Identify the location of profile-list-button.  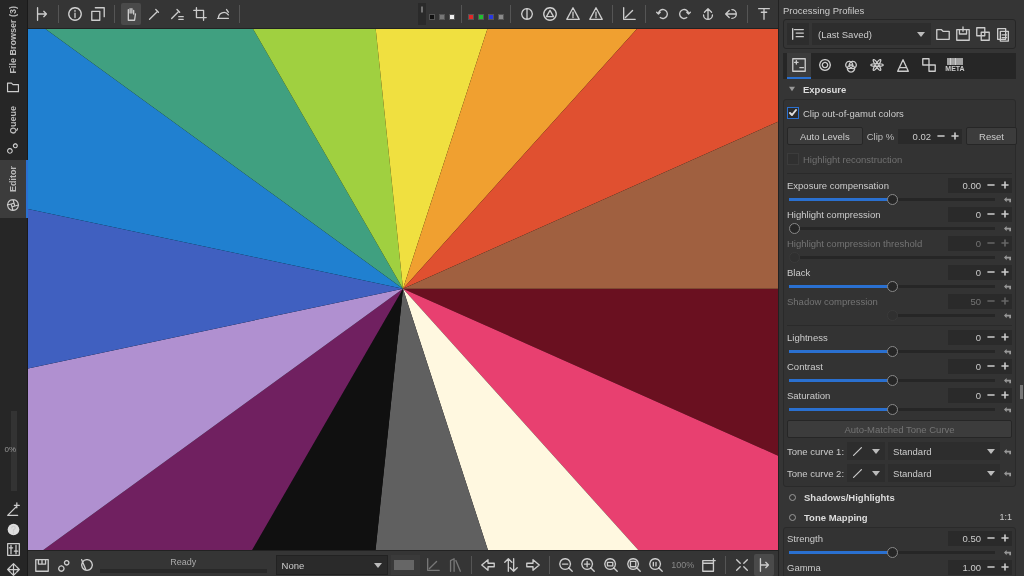
(798, 34).